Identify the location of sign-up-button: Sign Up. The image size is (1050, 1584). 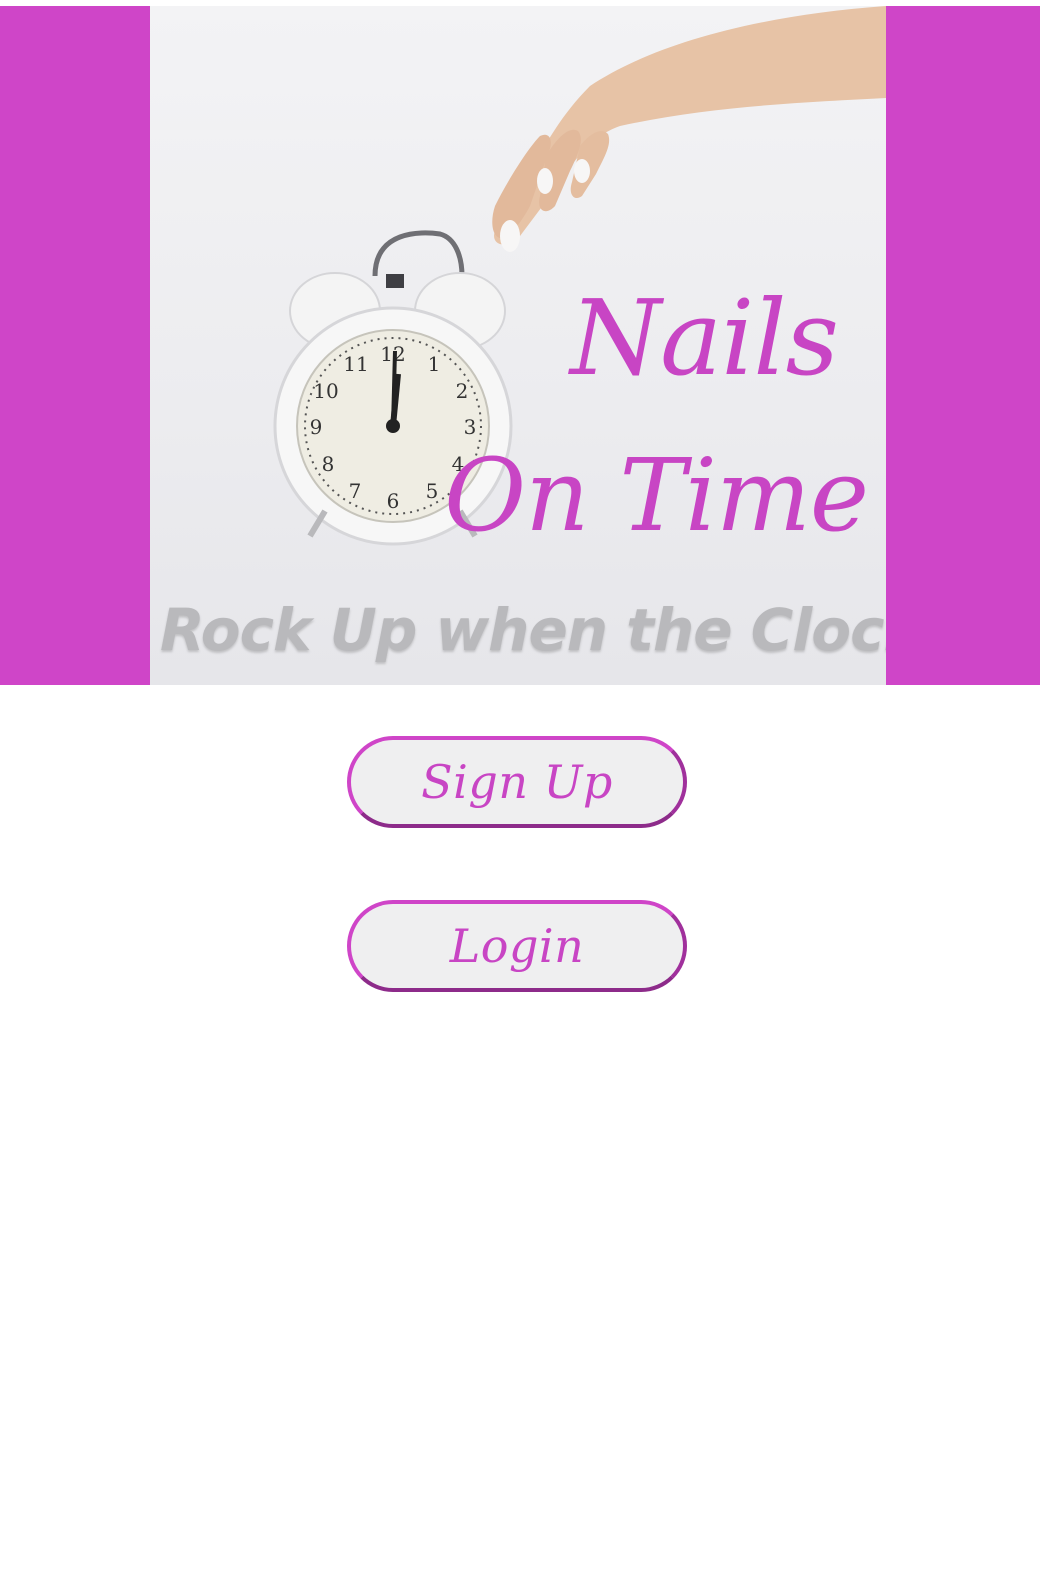
(517, 782).